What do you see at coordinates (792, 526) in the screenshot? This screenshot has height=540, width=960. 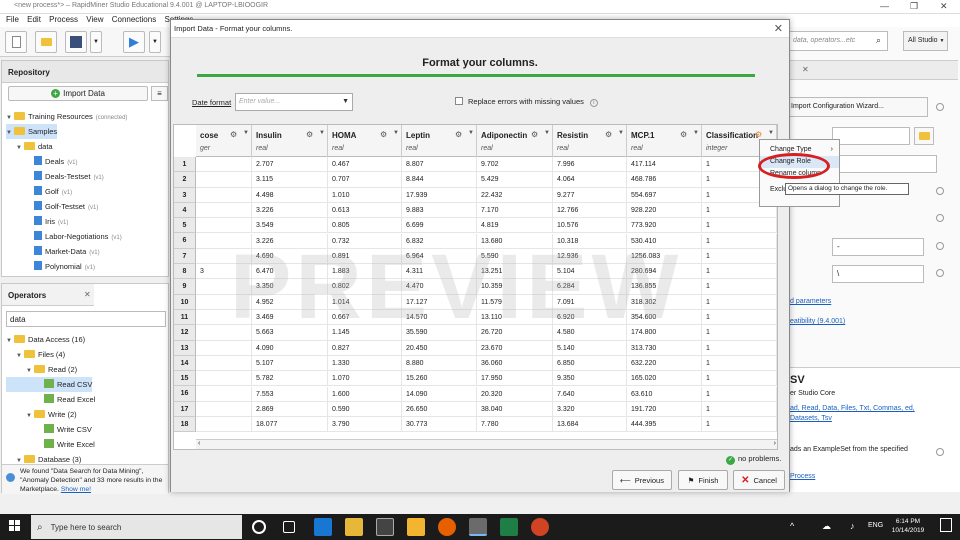 I see `chevron-up-icon: ^` at bounding box center [792, 526].